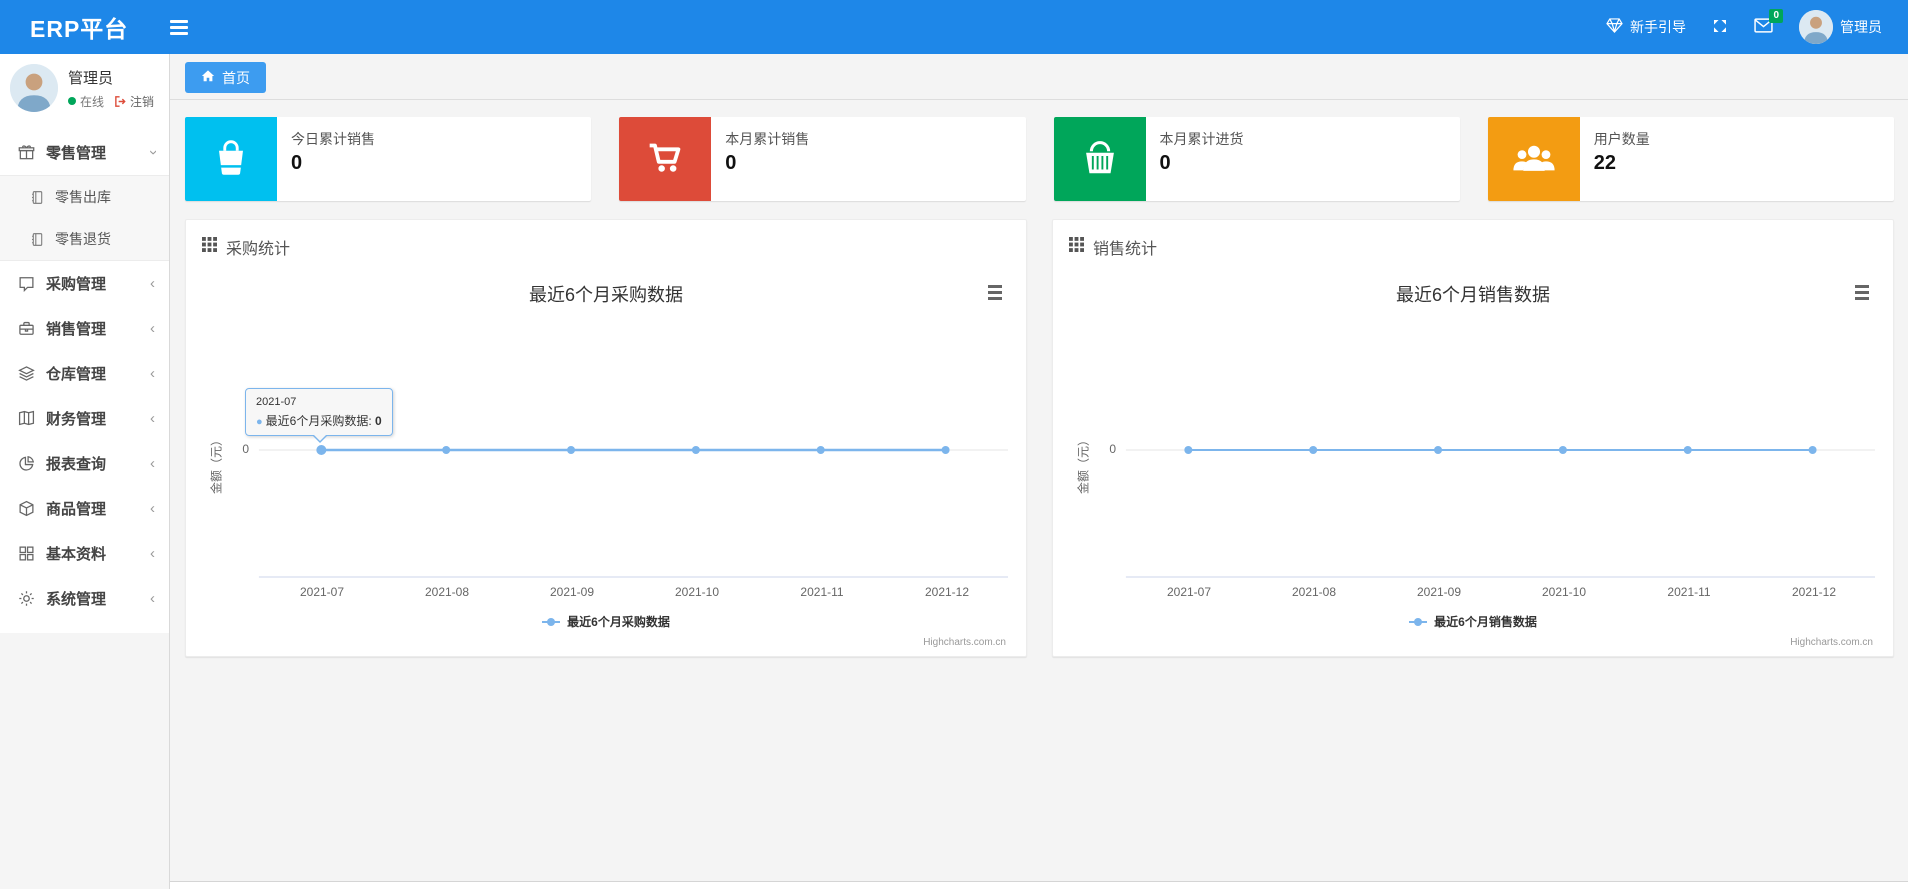 This screenshot has width=1908, height=889. What do you see at coordinates (142, 101) in the screenshot?
I see `logout-label: 注销` at bounding box center [142, 101].